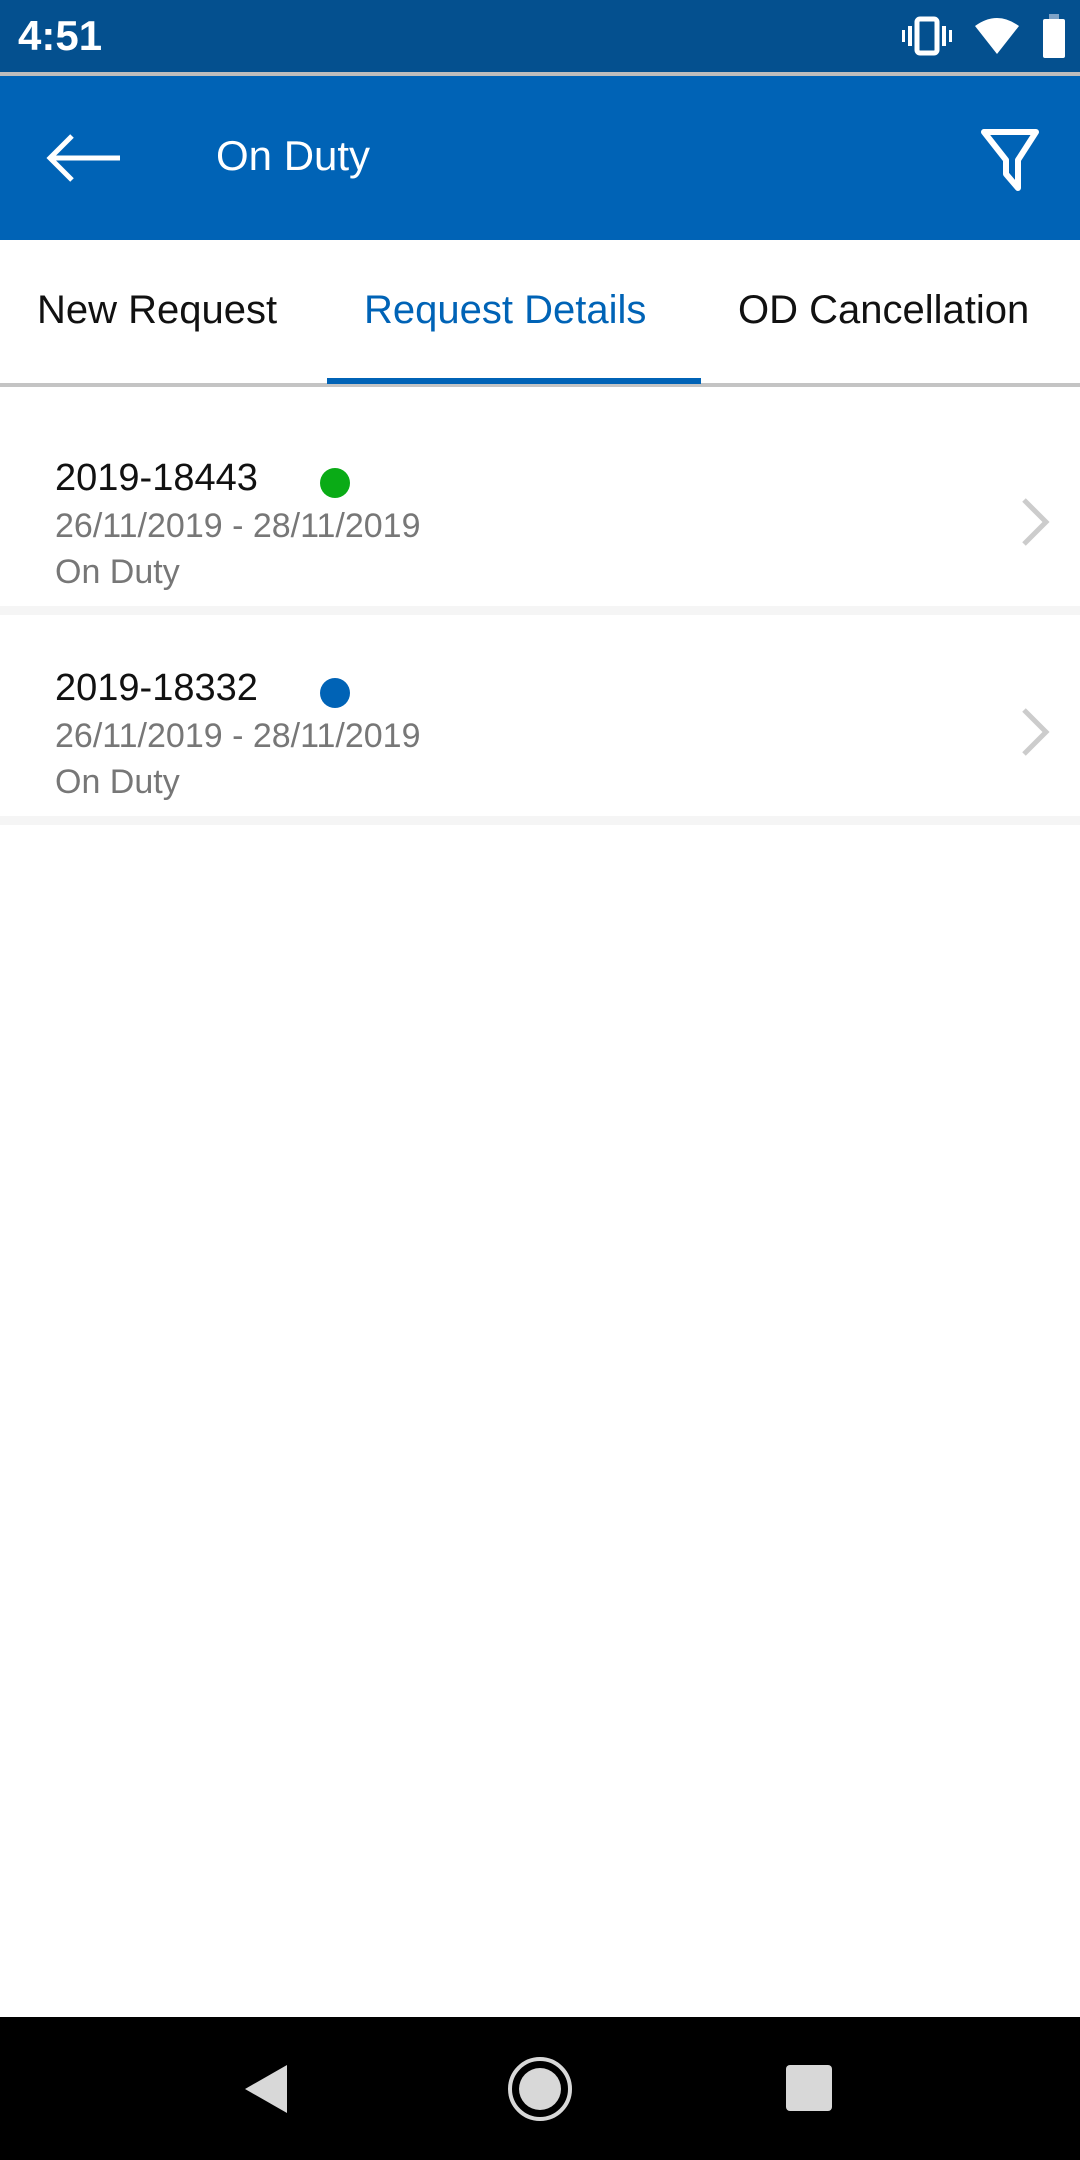 The image size is (1080, 2160). What do you see at coordinates (540, 158) in the screenshot?
I see `app-bar: On Duty` at bounding box center [540, 158].